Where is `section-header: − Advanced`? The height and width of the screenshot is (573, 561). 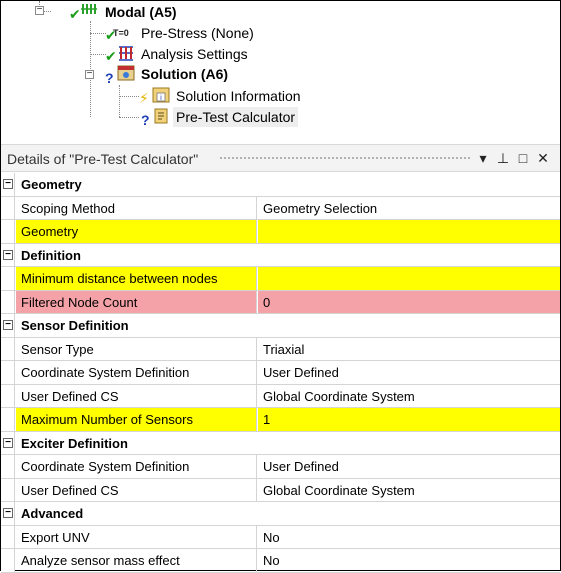
section-header: − Advanced is located at coordinates (280, 514).